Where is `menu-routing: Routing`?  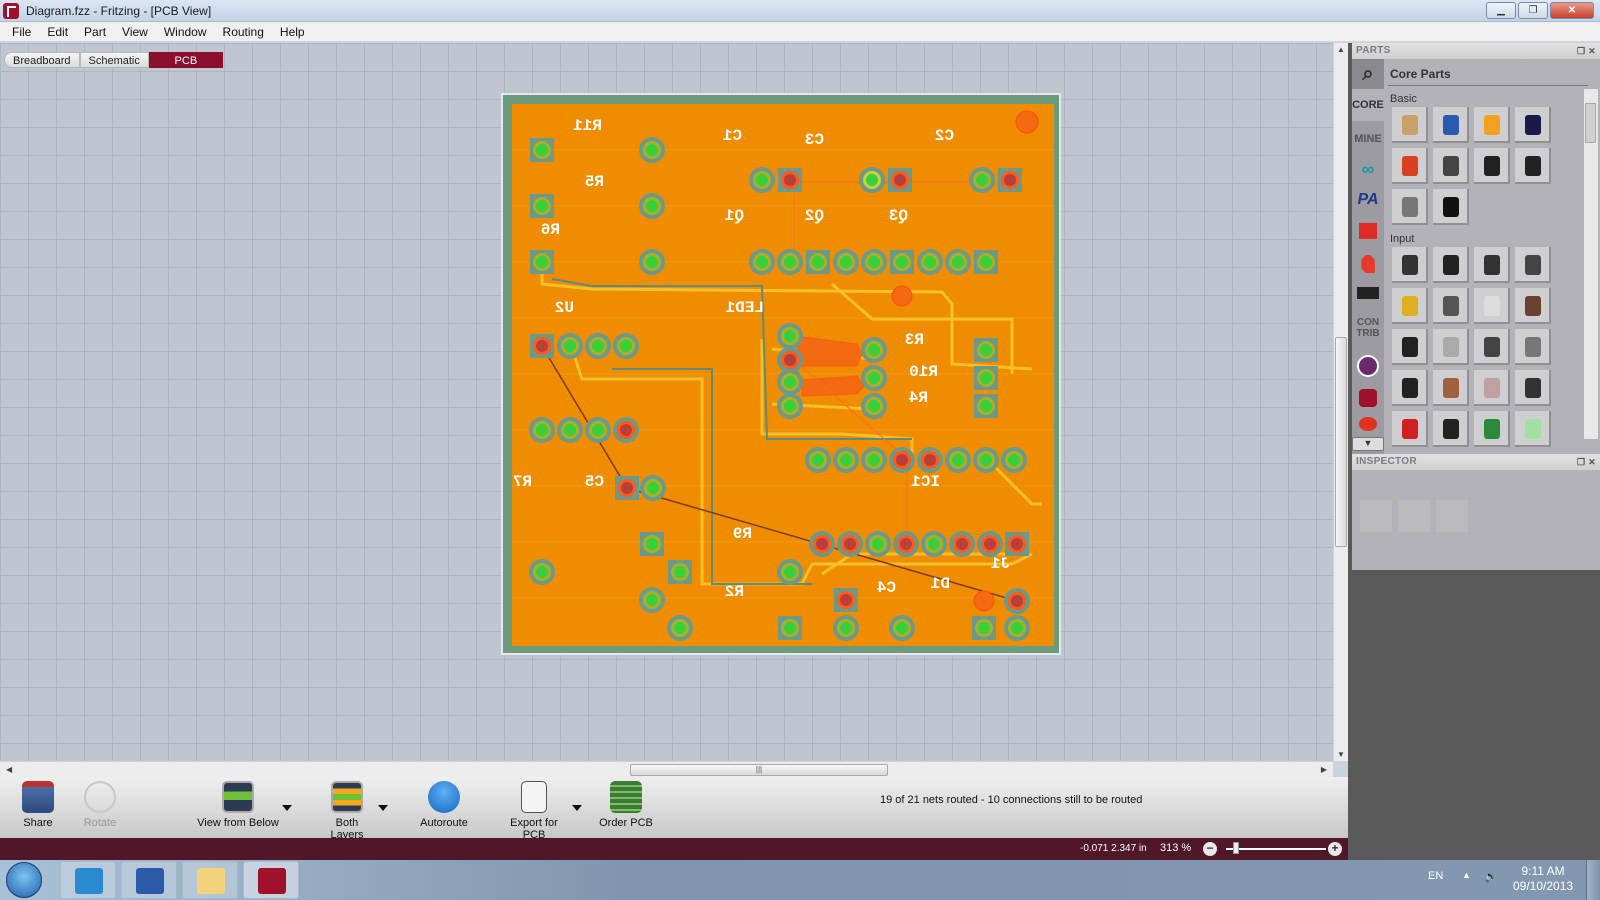 menu-routing: Routing is located at coordinates (243, 32).